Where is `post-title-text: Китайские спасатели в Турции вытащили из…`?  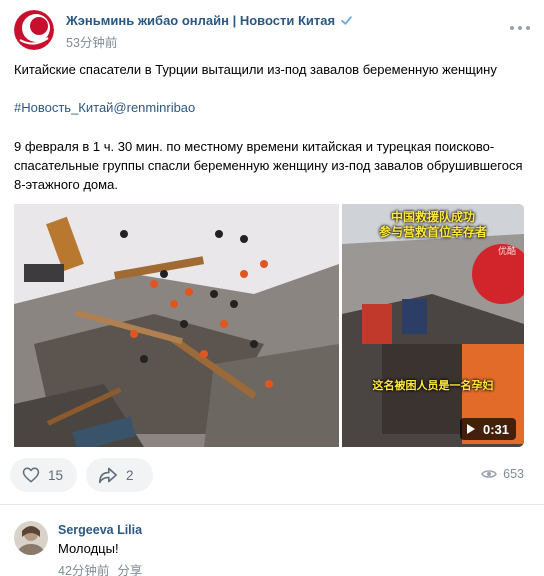
post-title-text: Китайские спасатели в Турции вытащили из… is located at coordinates (255, 69).